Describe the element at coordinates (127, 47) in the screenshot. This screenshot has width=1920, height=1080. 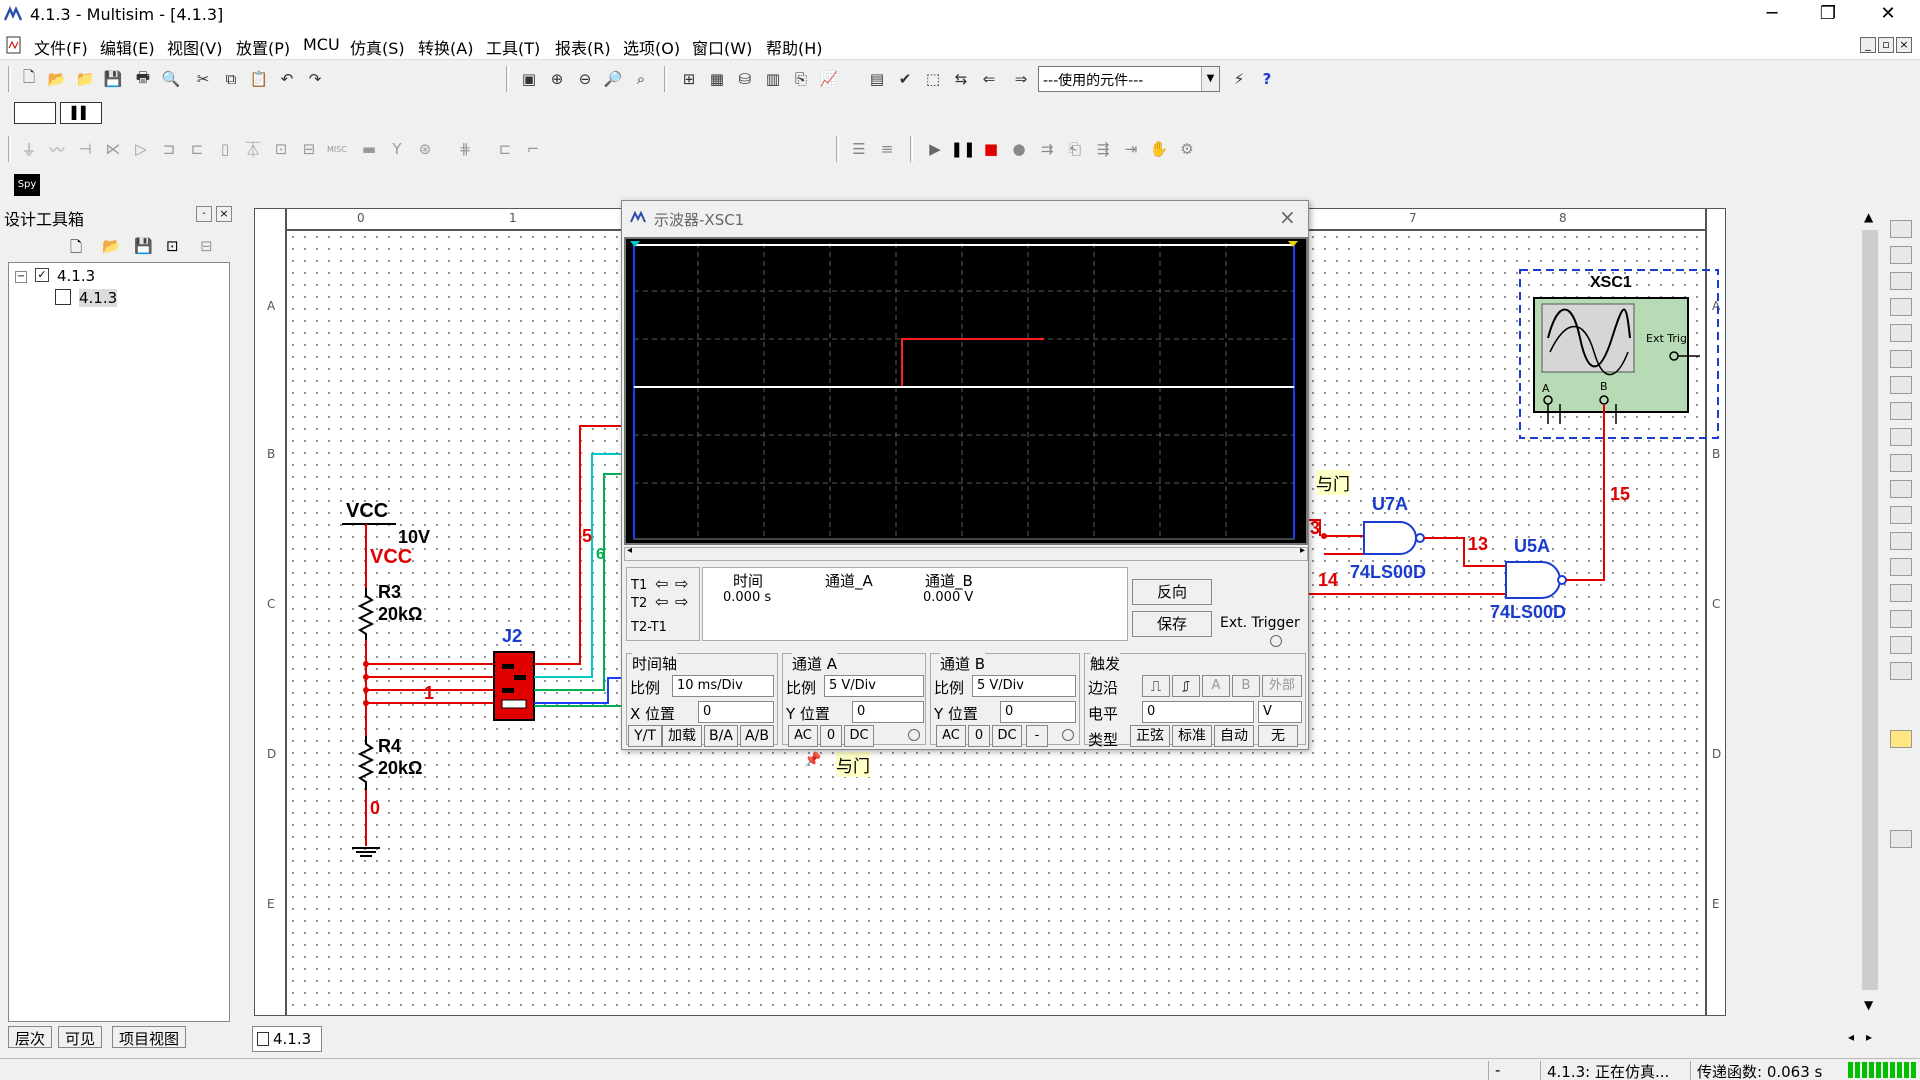
I see `menu-edit: 编辑(E)` at that location.